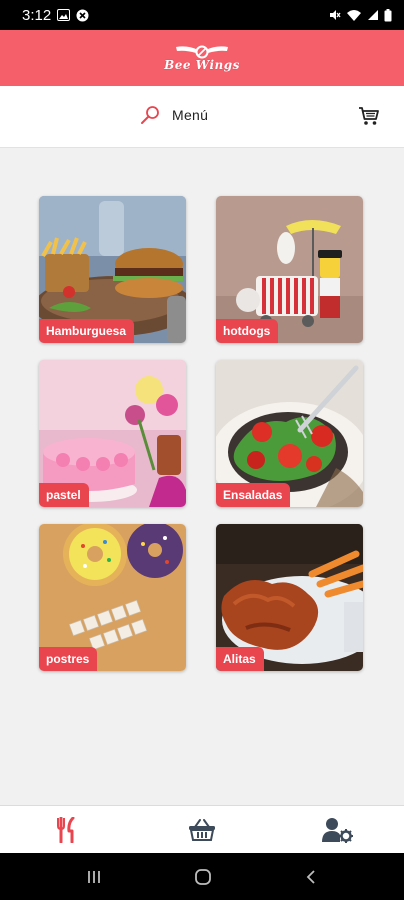 Image resolution: width=404 pixels, height=900 pixels. I want to click on search-trigger: Menú, so click(174, 115).